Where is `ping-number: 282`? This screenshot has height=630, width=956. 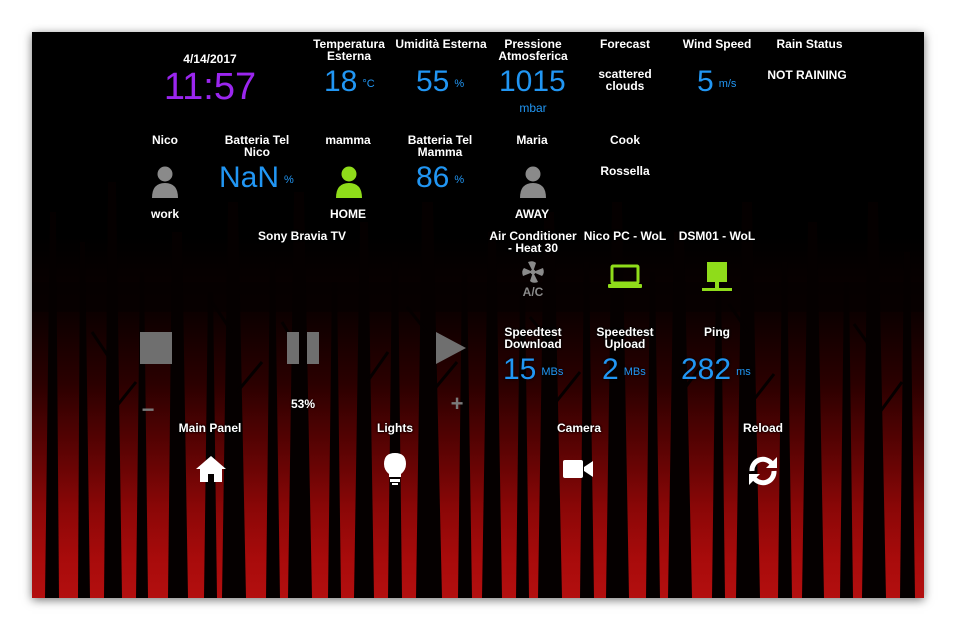 ping-number: 282 is located at coordinates (706, 369).